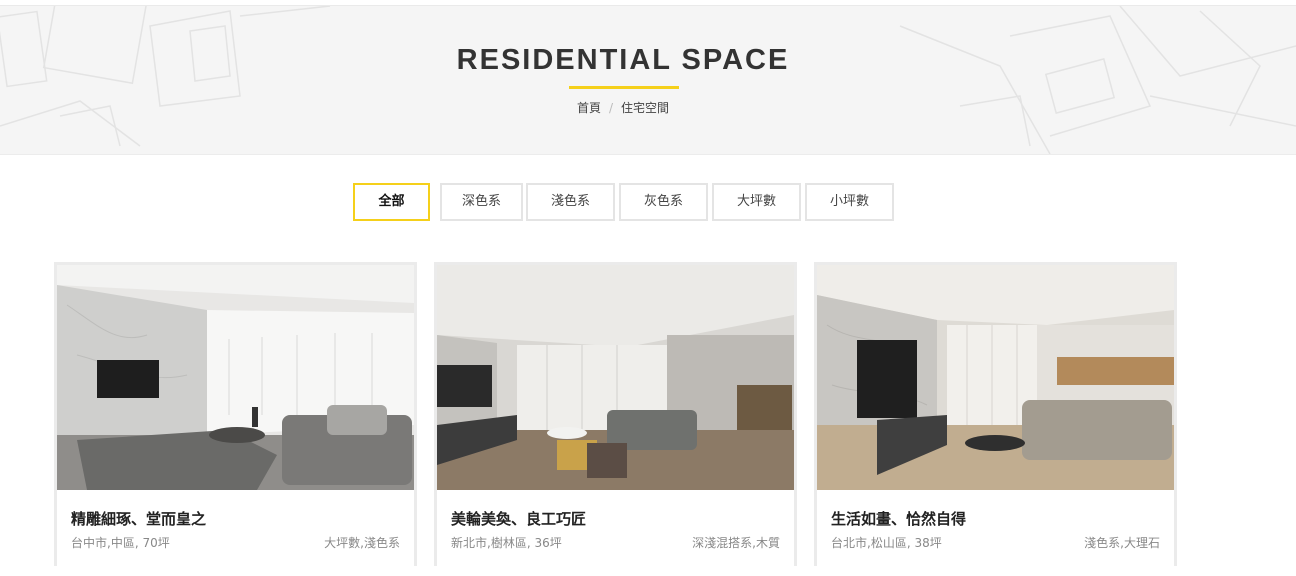  Describe the element at coordinates (506, 543) in the screenshot. I see `project-location: 新北市,樹林區, 36坪` at that location.